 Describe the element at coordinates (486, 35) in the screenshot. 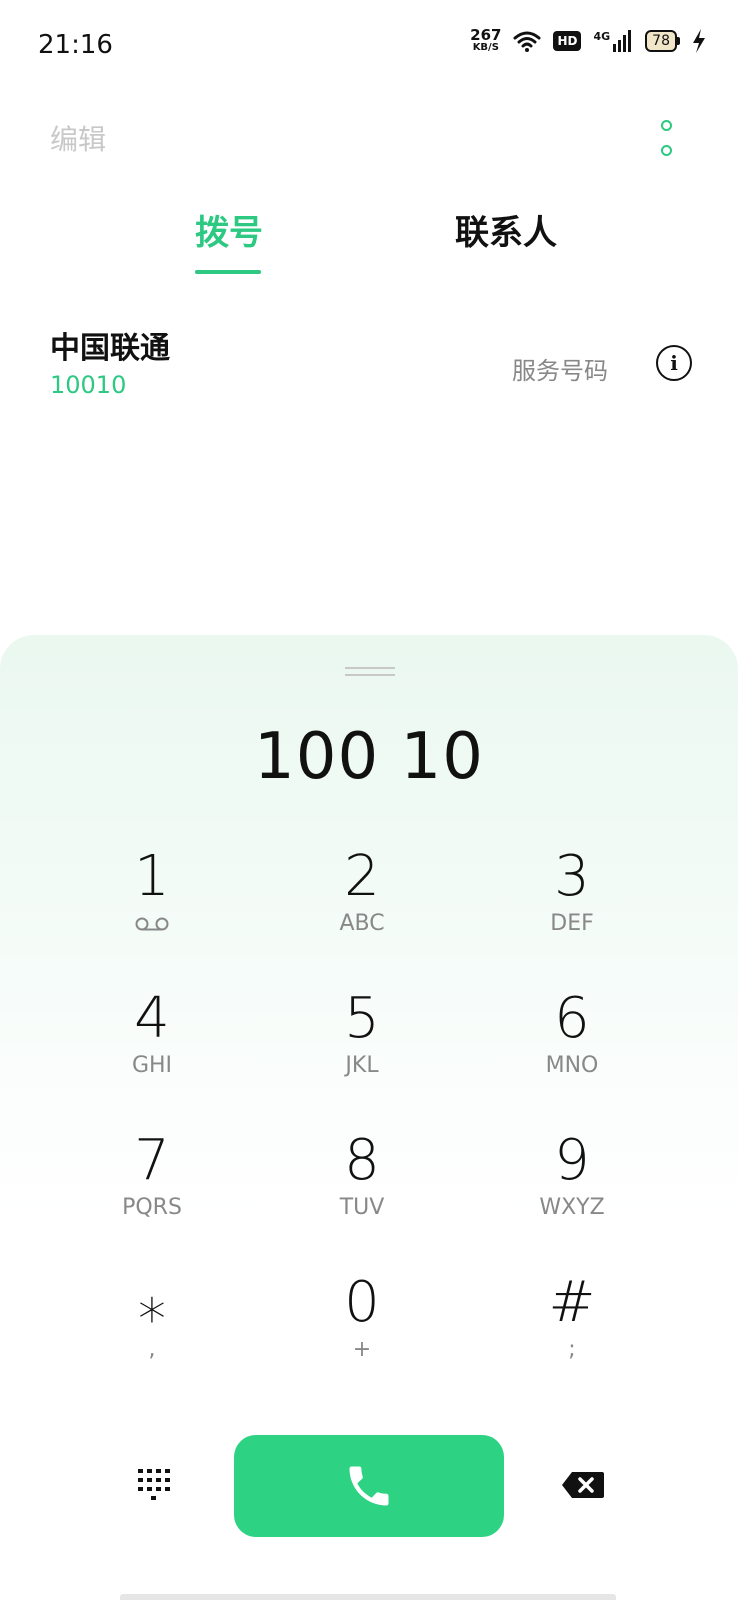

I see `network-speed-value: 267` at that location.